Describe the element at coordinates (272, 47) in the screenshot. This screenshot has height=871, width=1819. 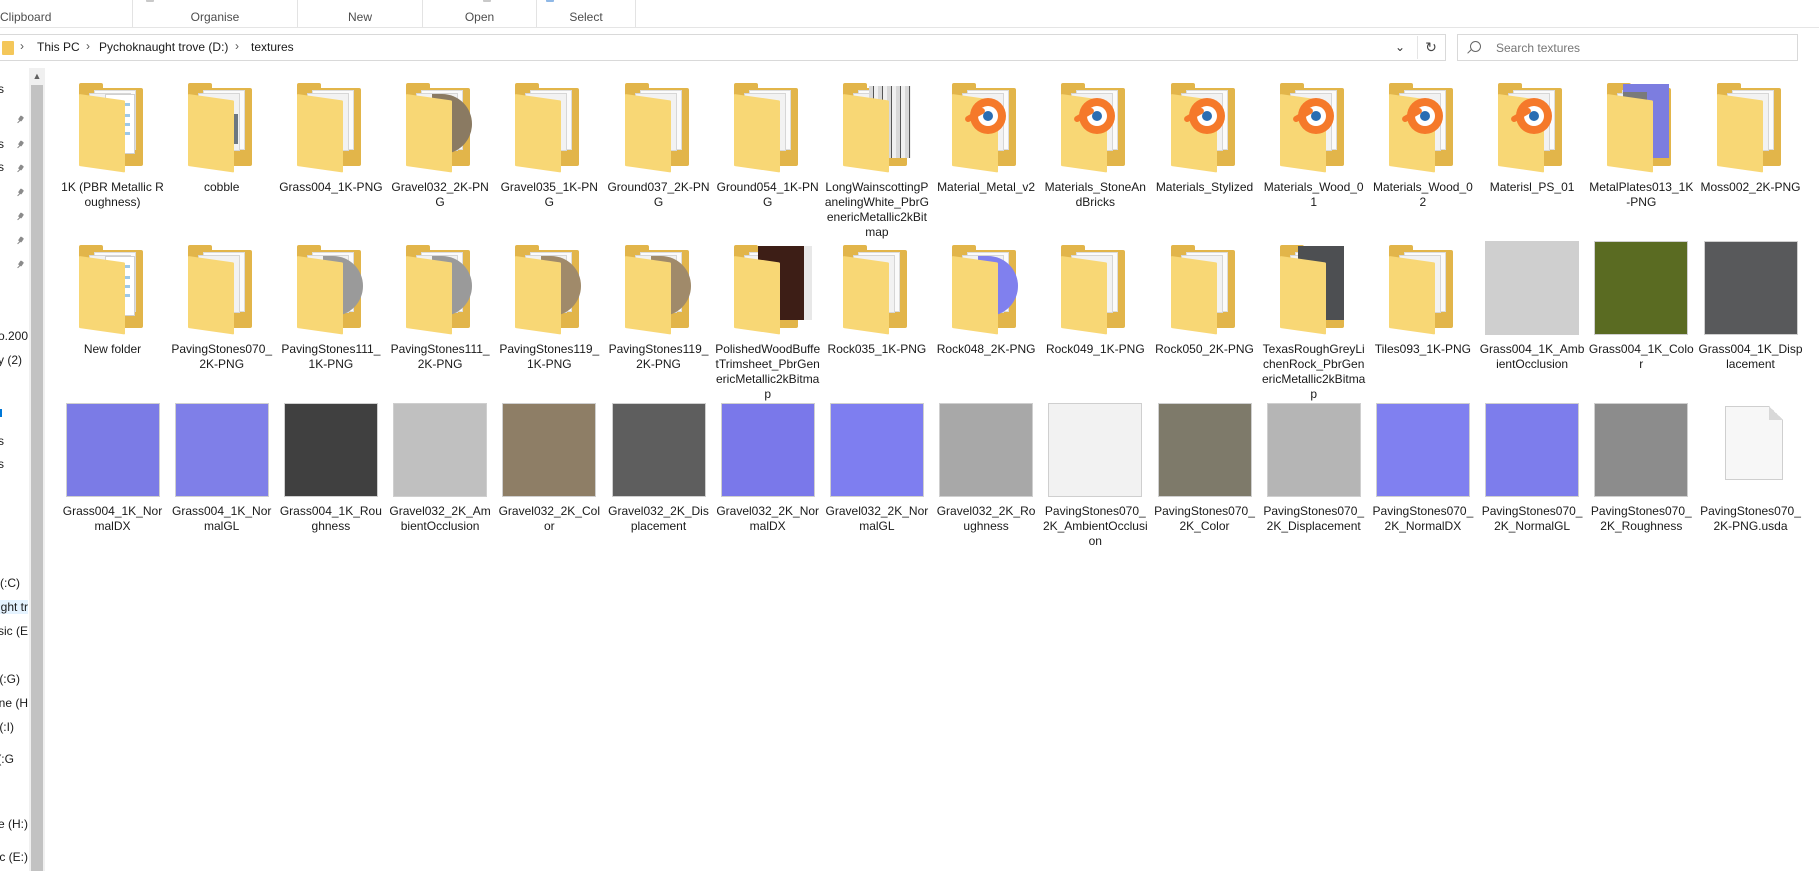
I see `breadcrumb-textures: textures` at that location.